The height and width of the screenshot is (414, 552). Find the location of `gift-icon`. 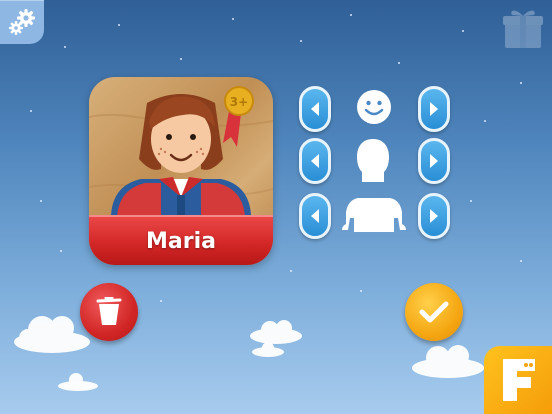

gift-icon is located at coordinates (523, 29).